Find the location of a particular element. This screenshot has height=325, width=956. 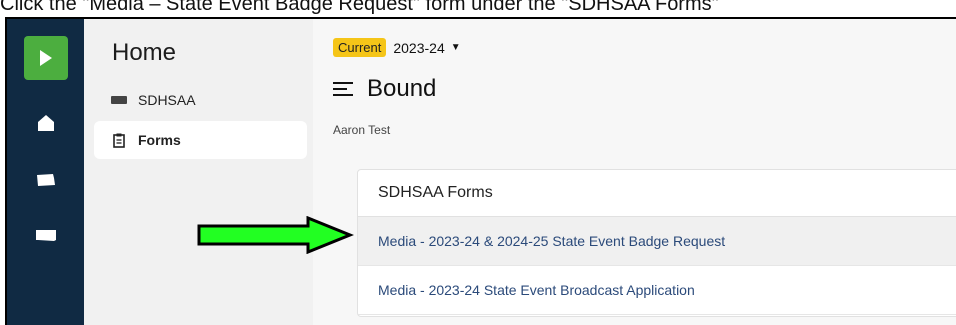

season-selector: Current 2023-24 ▼ is located at coordinates (397, 47).